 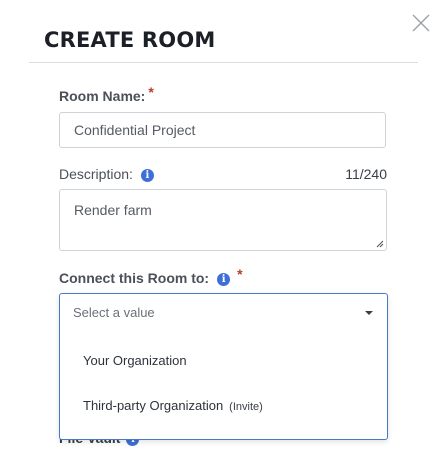 What do you see at coordinates (223, 313) in the screenshot?
I see `select-trigger: Select a value` at bounding box center [223, 313].